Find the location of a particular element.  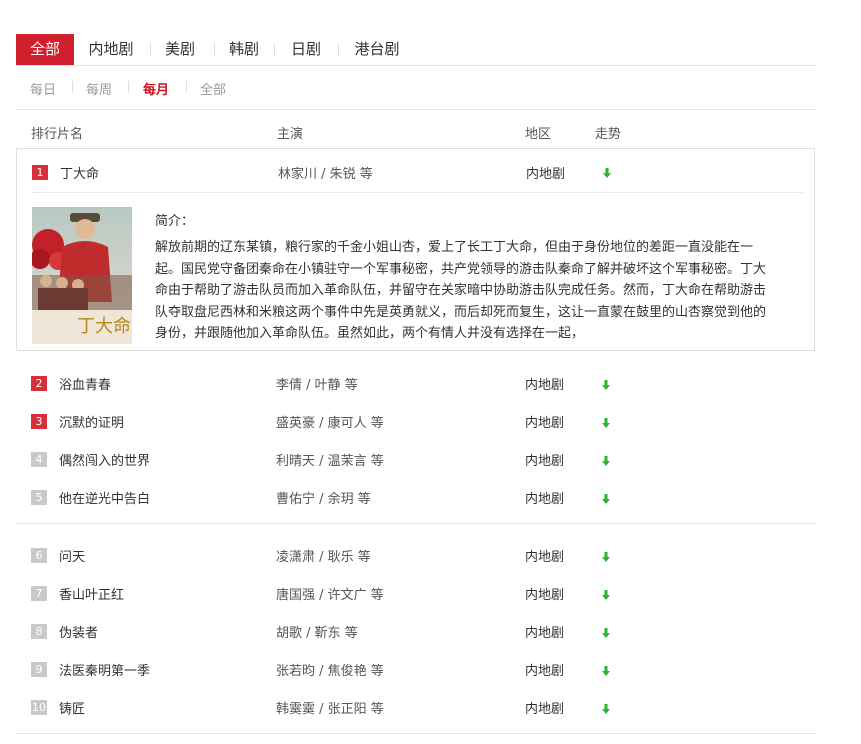

rank-badge: 7 is located at coordinates (39, 593).